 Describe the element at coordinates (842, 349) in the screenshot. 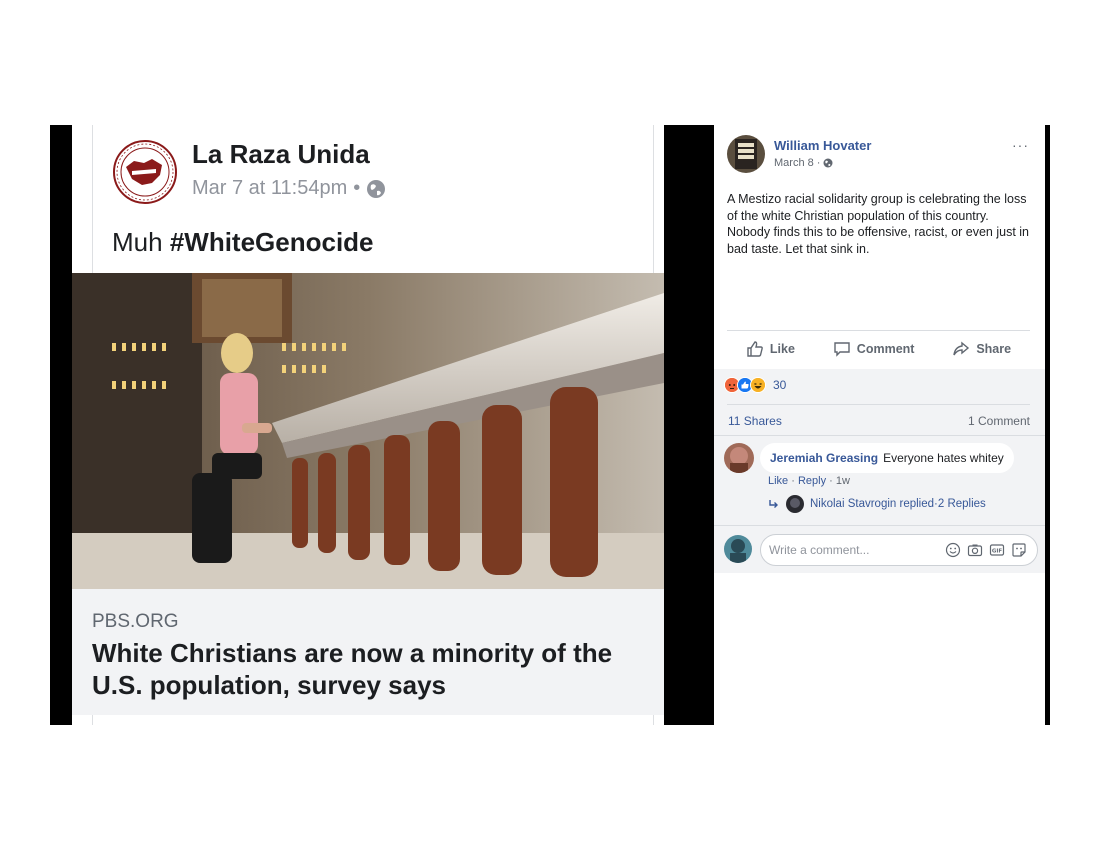

I see `speech-bubble-icon` at that location.